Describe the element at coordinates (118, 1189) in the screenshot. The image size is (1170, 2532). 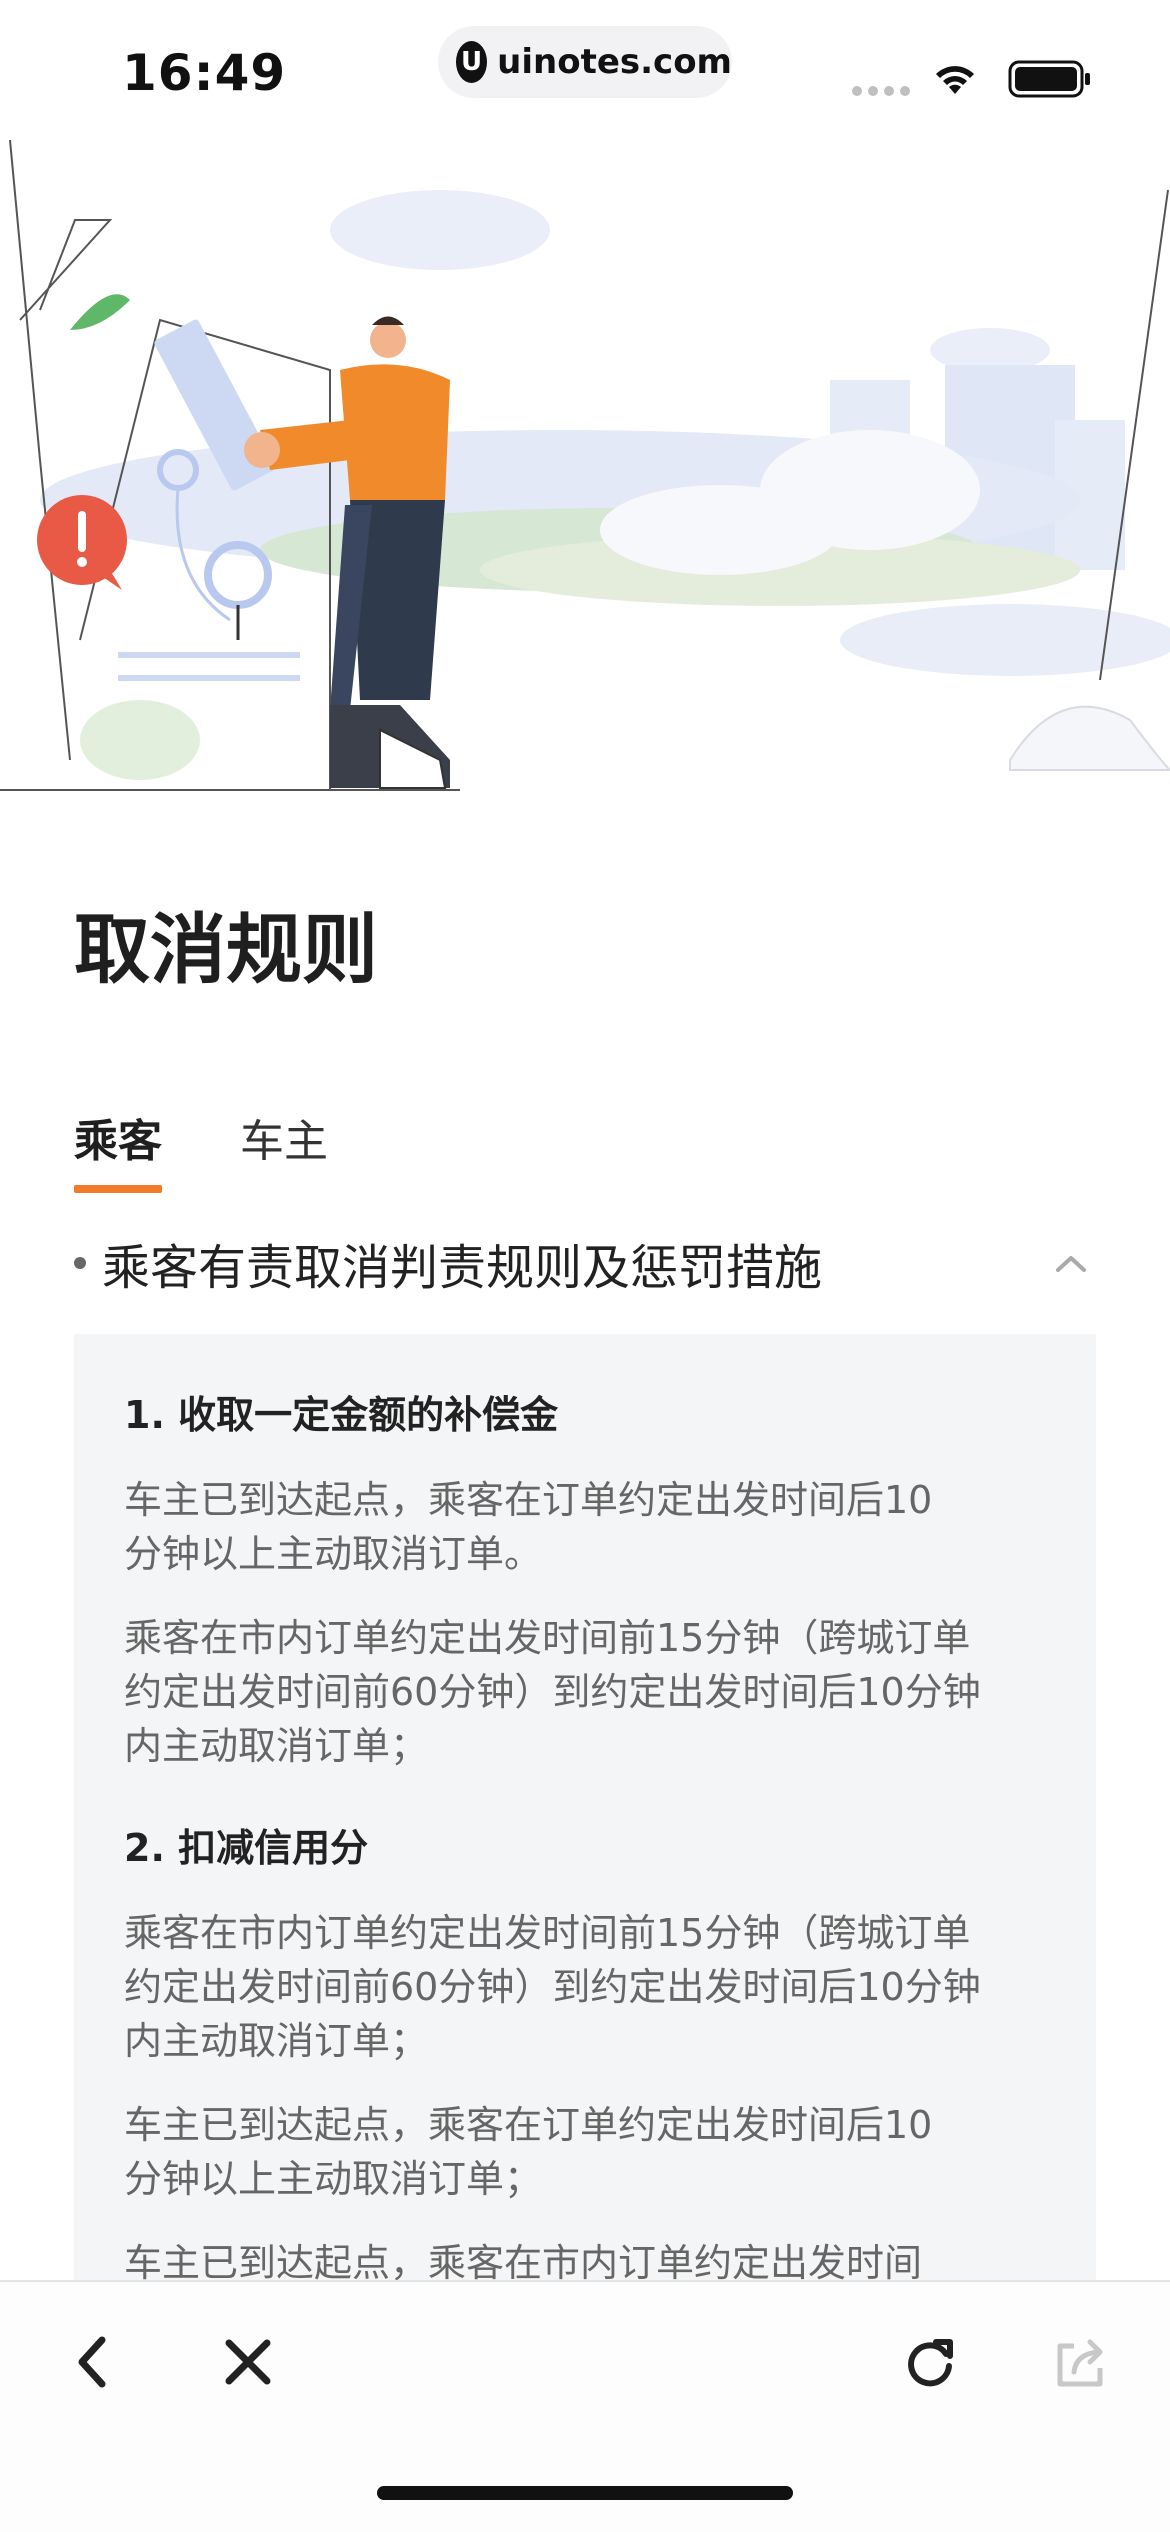
I see `tab-active-indicator` at that location.